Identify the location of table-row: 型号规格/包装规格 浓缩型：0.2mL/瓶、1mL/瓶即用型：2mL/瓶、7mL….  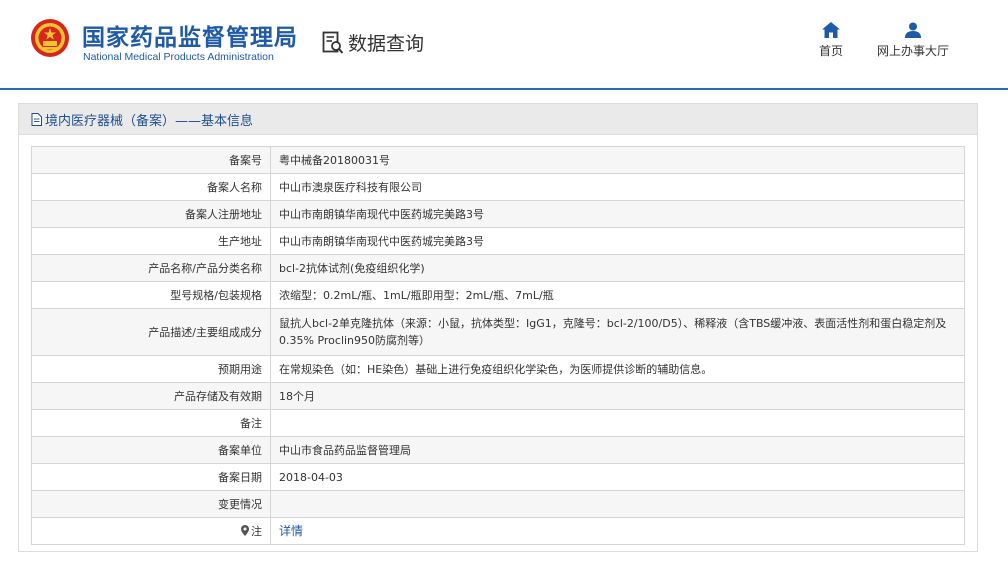
(498, 295).